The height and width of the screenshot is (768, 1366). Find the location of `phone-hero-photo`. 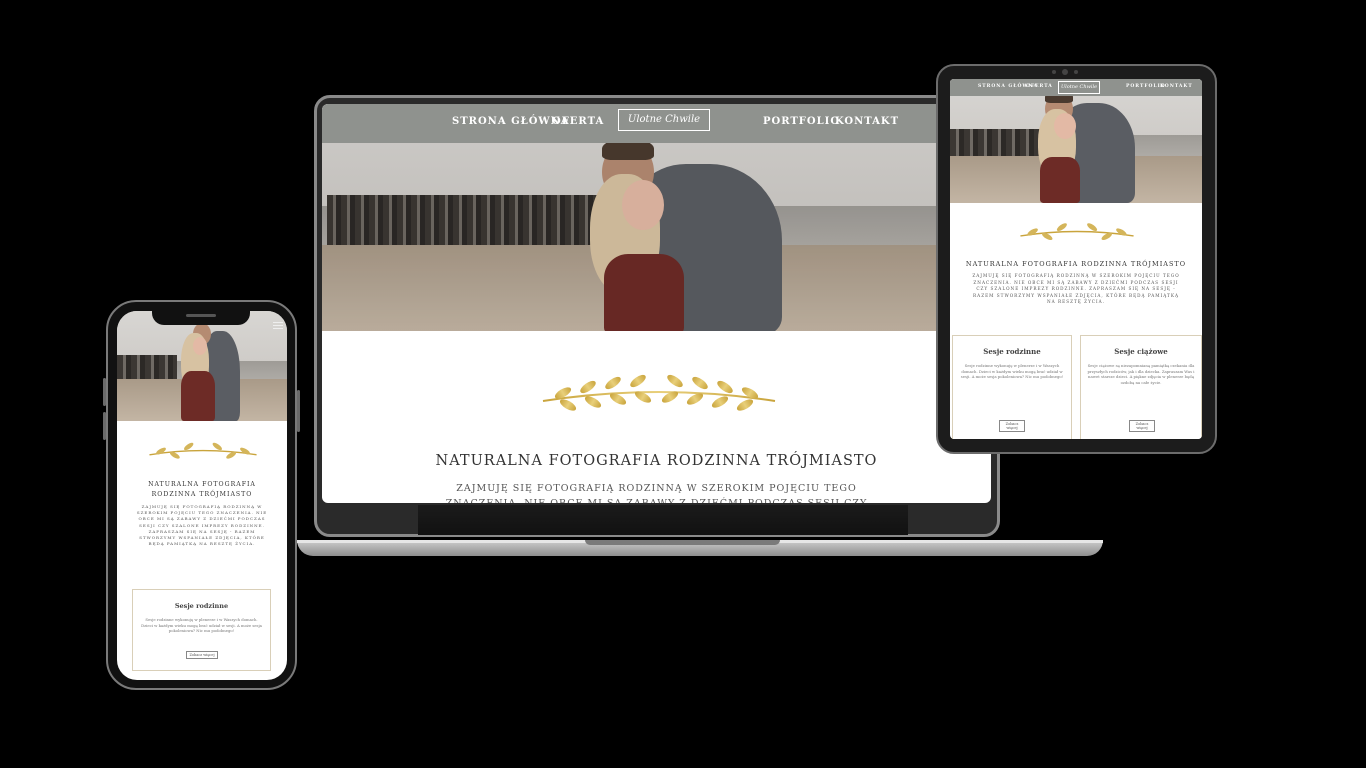

phone-hero-photo is located at coordinates (202, 366).